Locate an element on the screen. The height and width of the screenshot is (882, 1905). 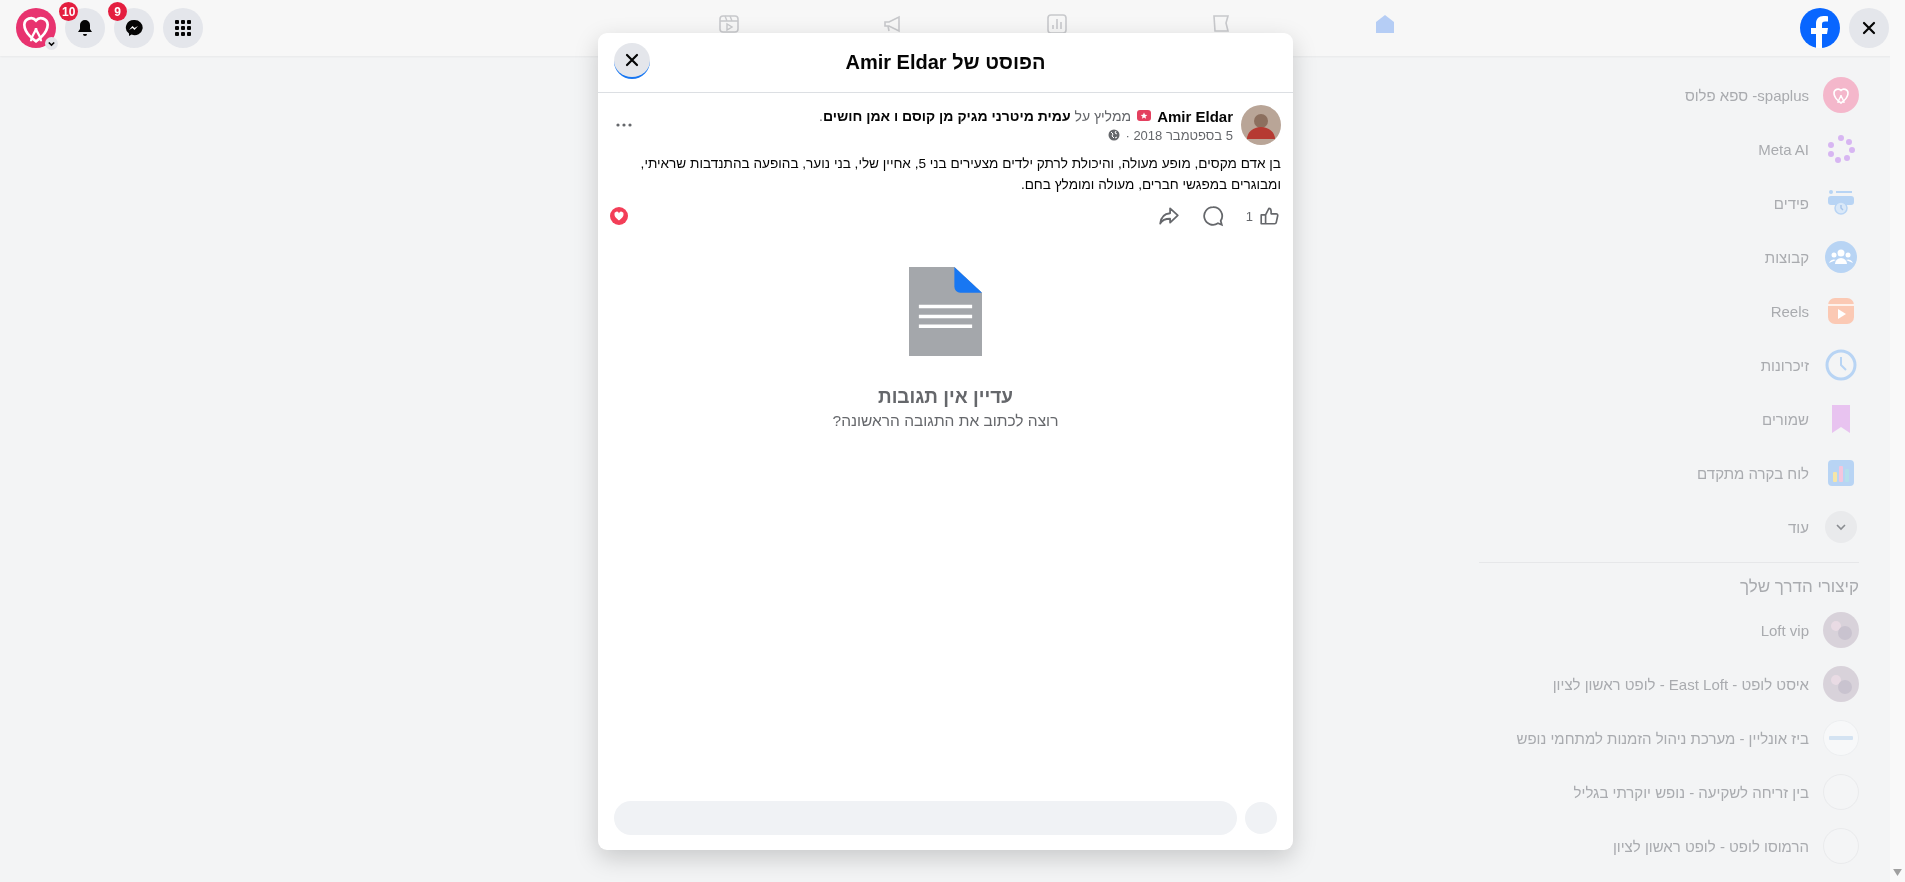
logo-placeholder is located at coordinates (1841, 738).